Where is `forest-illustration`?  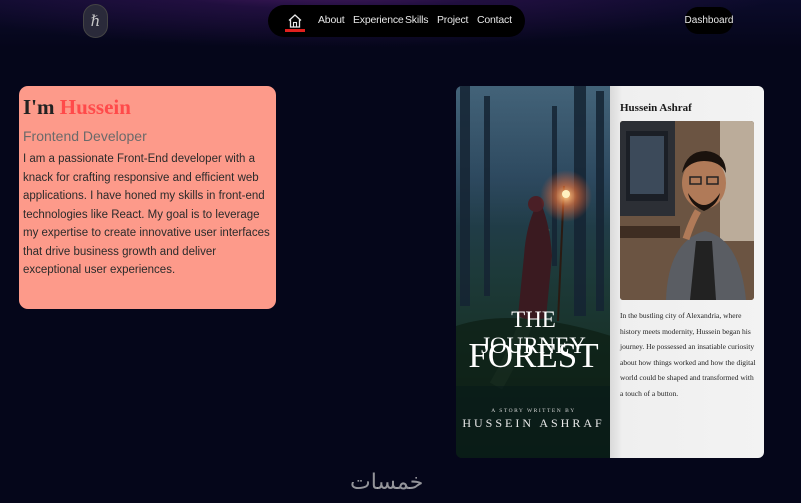 forest-illustration is located at coordinates (533, 272).